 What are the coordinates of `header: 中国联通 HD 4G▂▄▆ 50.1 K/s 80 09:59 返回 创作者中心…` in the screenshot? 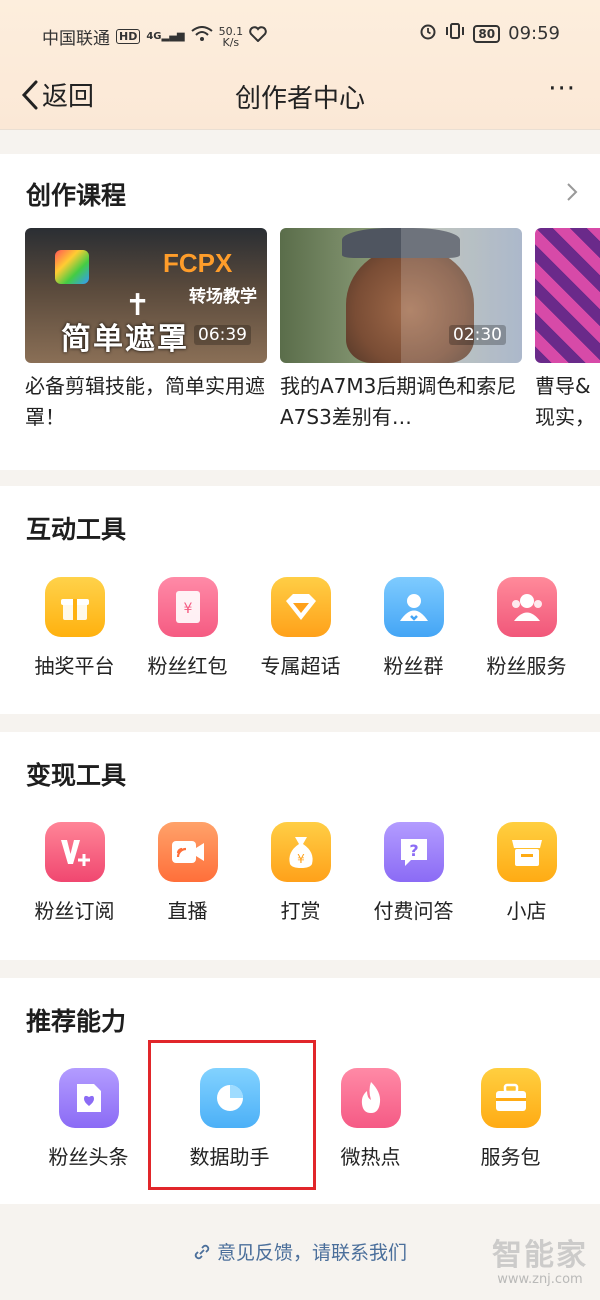 It's located at (300, 65).